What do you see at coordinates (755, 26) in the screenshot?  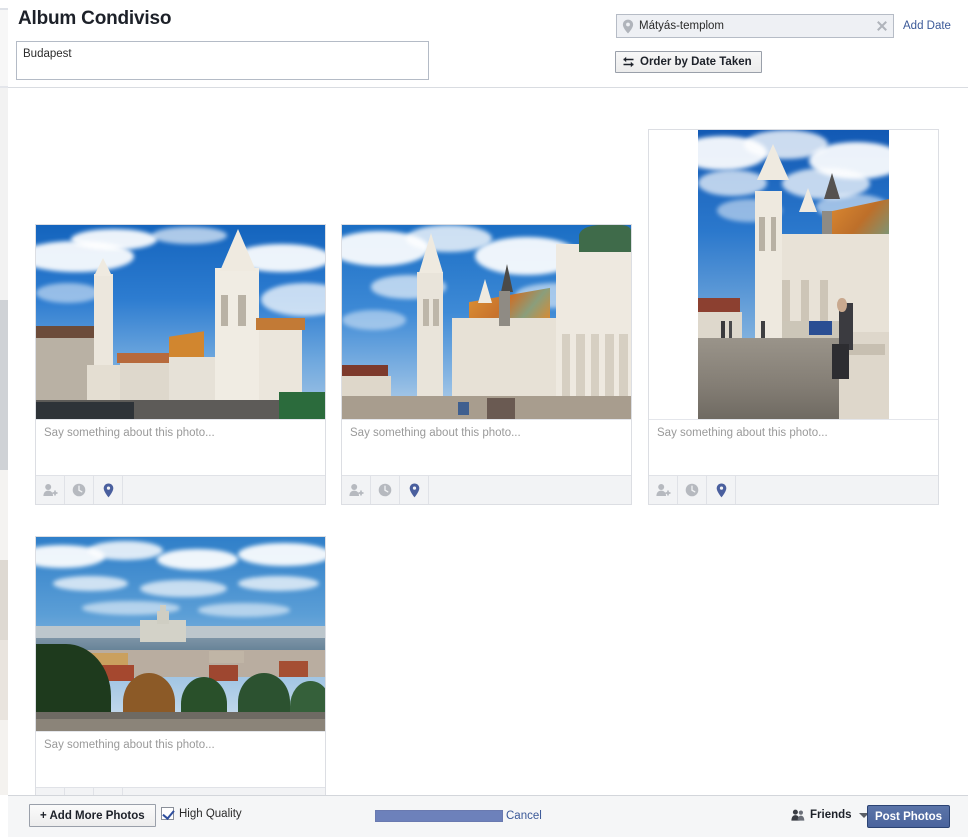 I see `place-field: Mátyás-templom` at bounding box center [755, 26].